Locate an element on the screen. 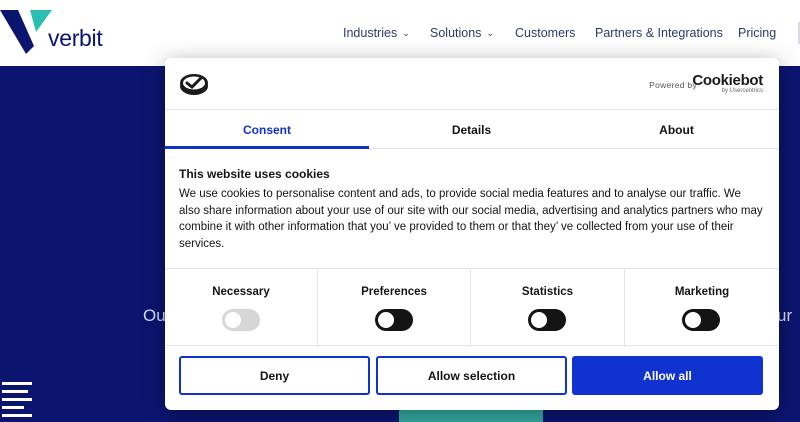  nav-item-label: Industries is located at coordinates (370, 33).